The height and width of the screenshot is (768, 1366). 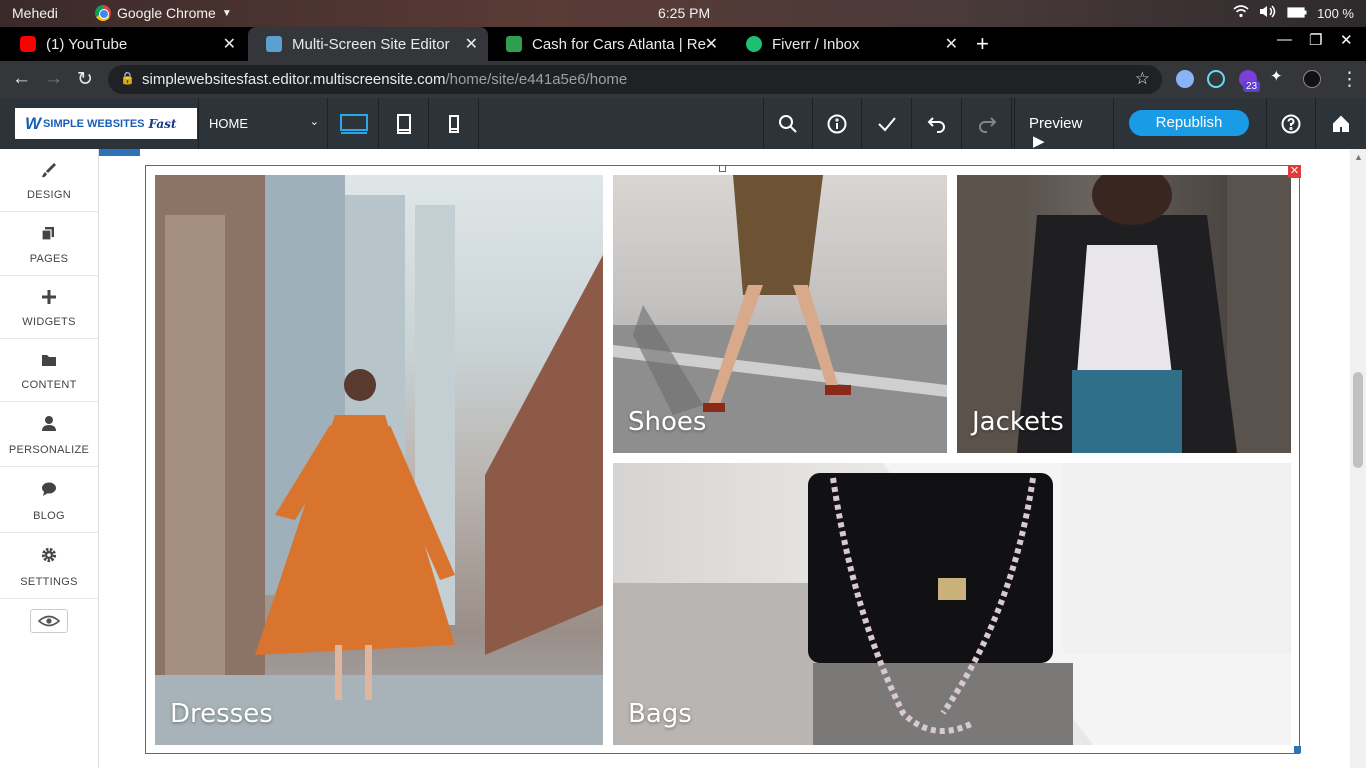 What do you see at coordinates (514, 44) in the screenshot?
I see `dollar-icon` at bounding box center [514, 44].